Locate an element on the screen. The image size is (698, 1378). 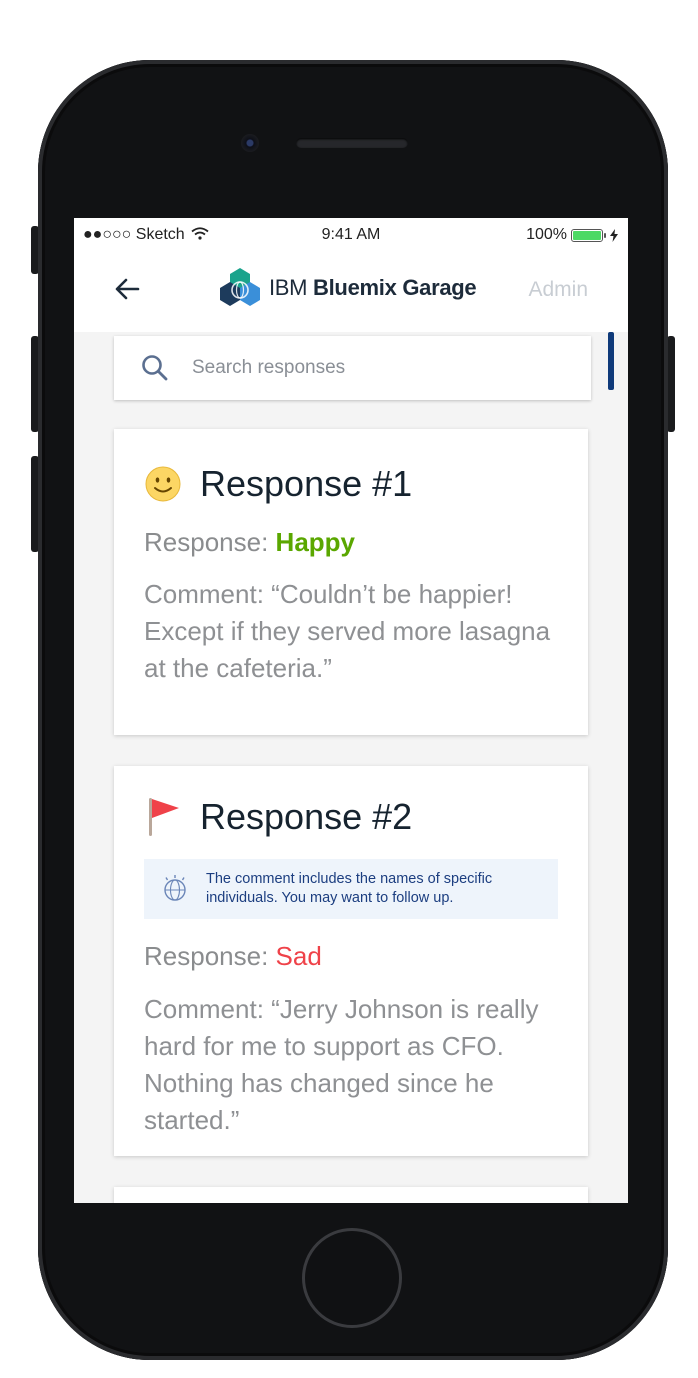
response-row: Response: Happy is located at coordinates (249, 542).